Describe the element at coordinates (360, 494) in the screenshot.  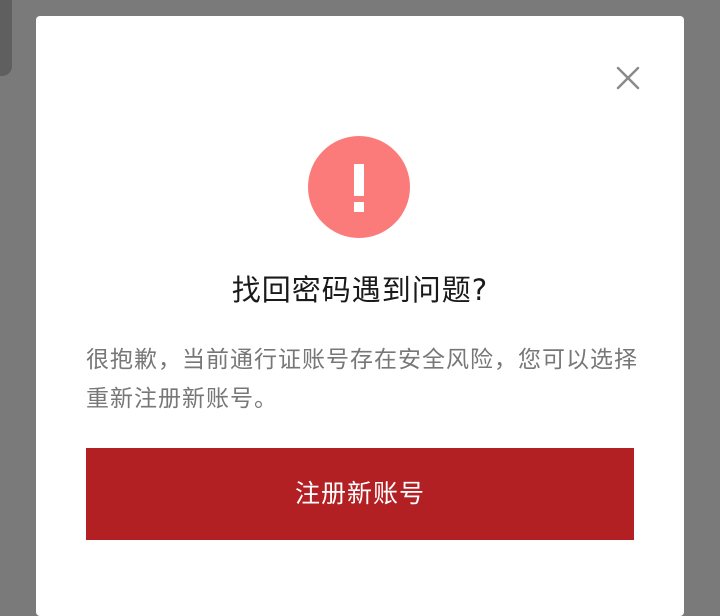
I see `register-new-account-button: 注册新账号` at that location.